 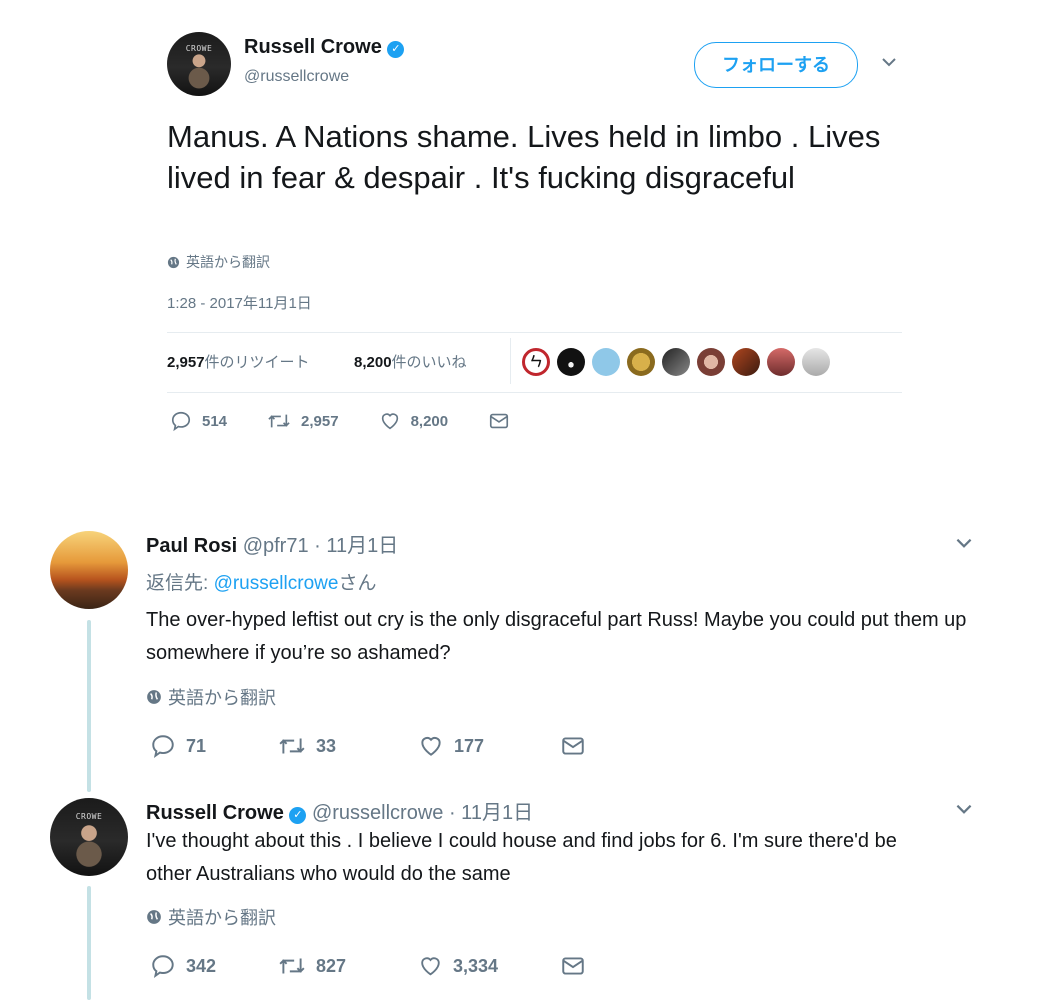 I want to click on retweet-button: 33, so click(x=317, y=746).